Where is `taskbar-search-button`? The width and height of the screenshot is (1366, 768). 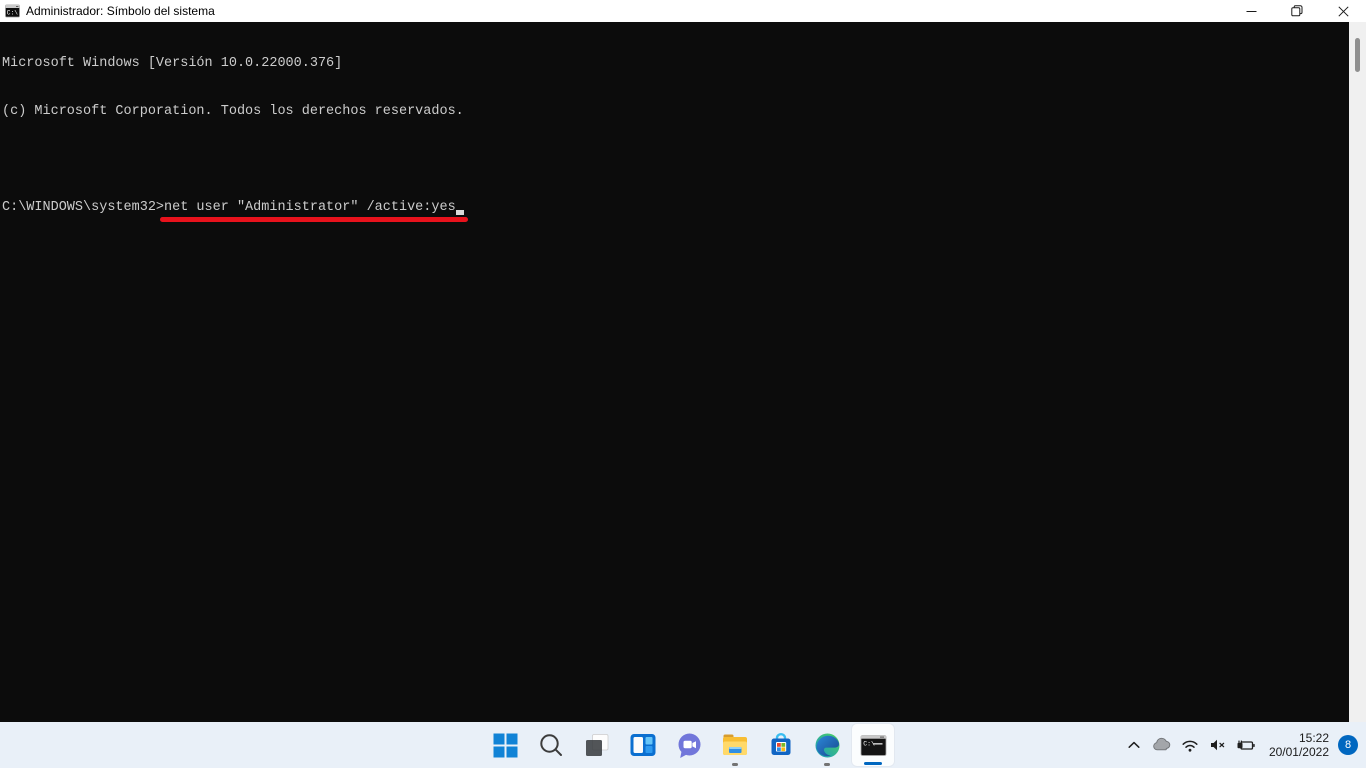 taskbar-search-button is located at coordinates (551, 745).